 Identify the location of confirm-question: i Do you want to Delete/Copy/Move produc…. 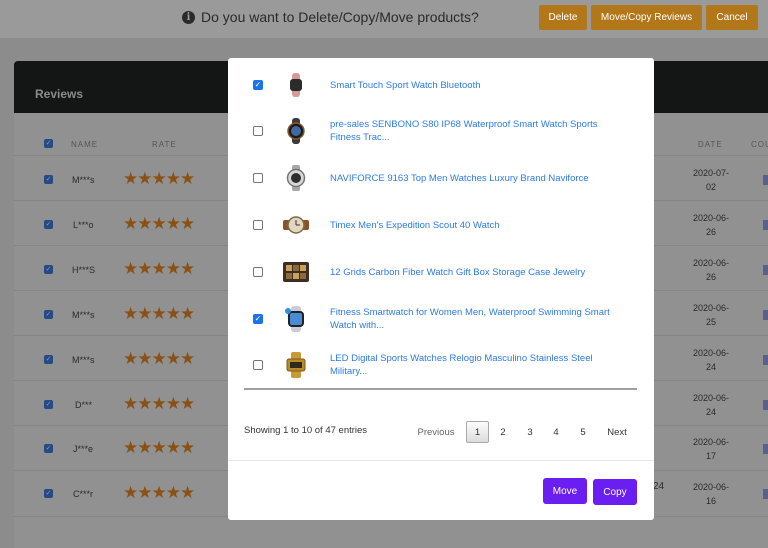
(330, 17).